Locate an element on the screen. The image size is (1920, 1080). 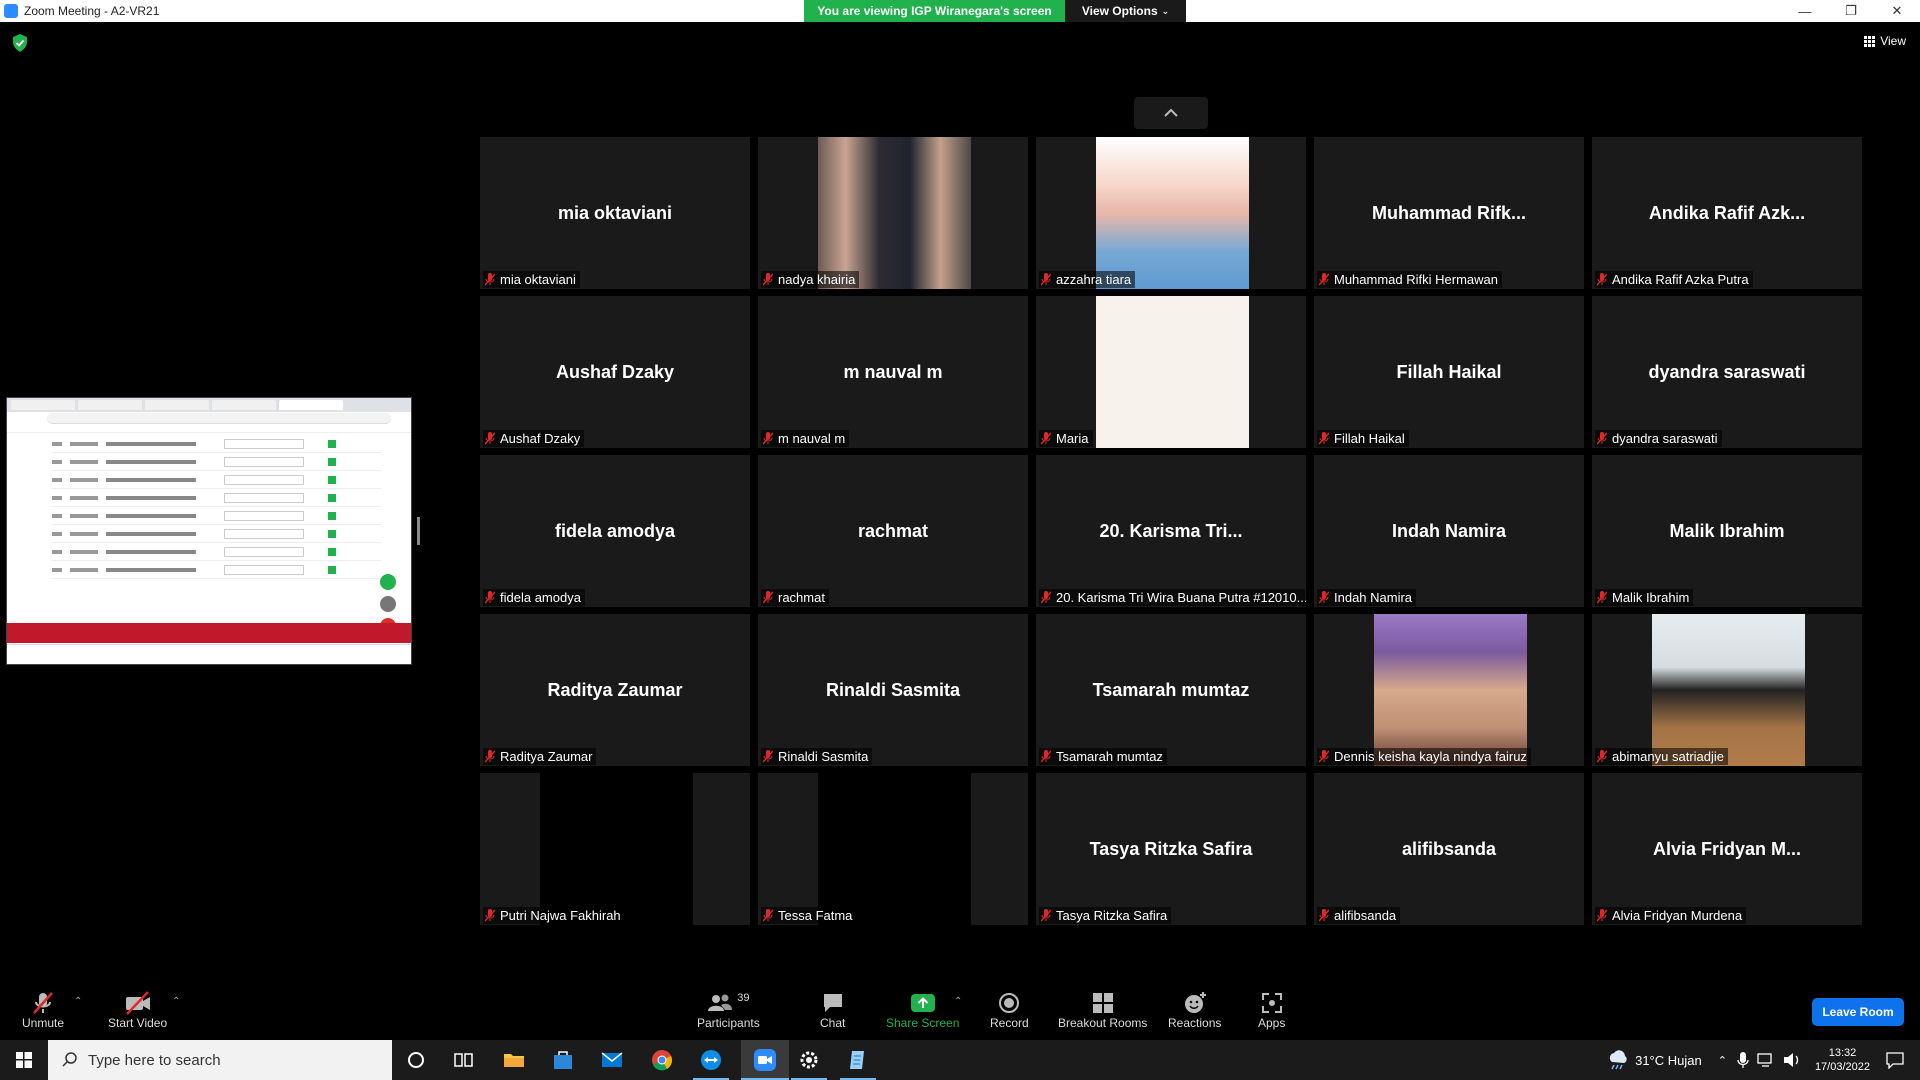
close-button: ✕ is located at coordinates (1897, 11).